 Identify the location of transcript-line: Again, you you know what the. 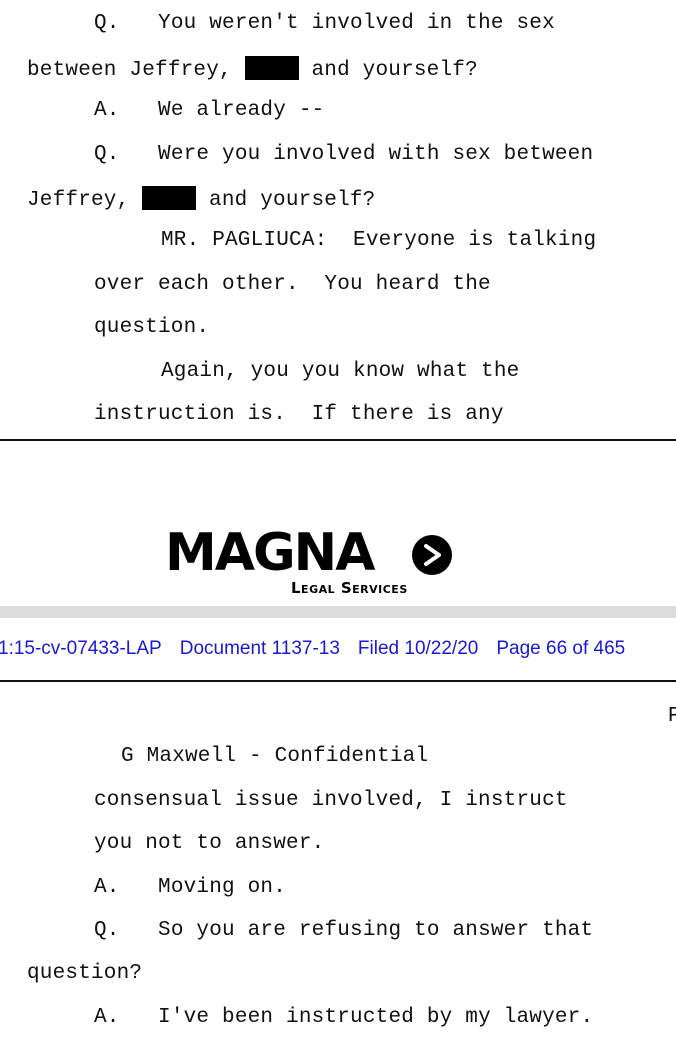
(340, 371).